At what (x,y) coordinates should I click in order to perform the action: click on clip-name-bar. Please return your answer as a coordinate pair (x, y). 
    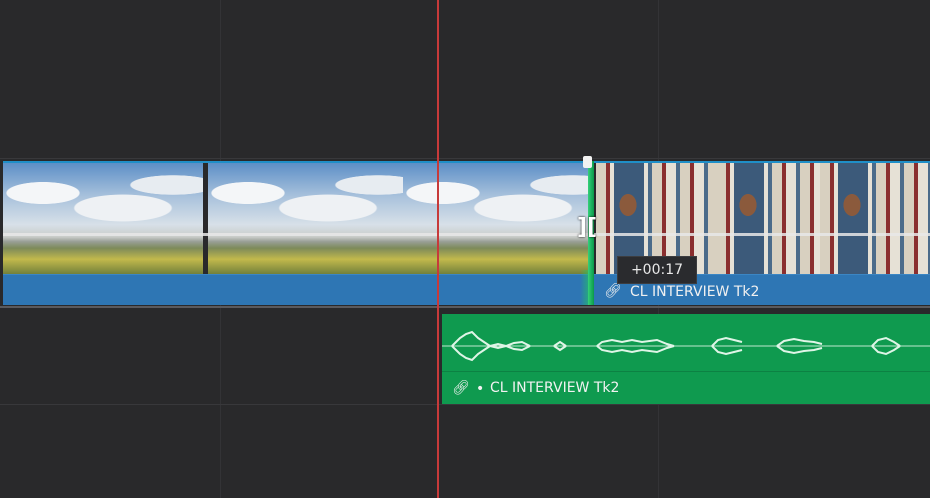
    Looking at the image, I should click on (295, 289).